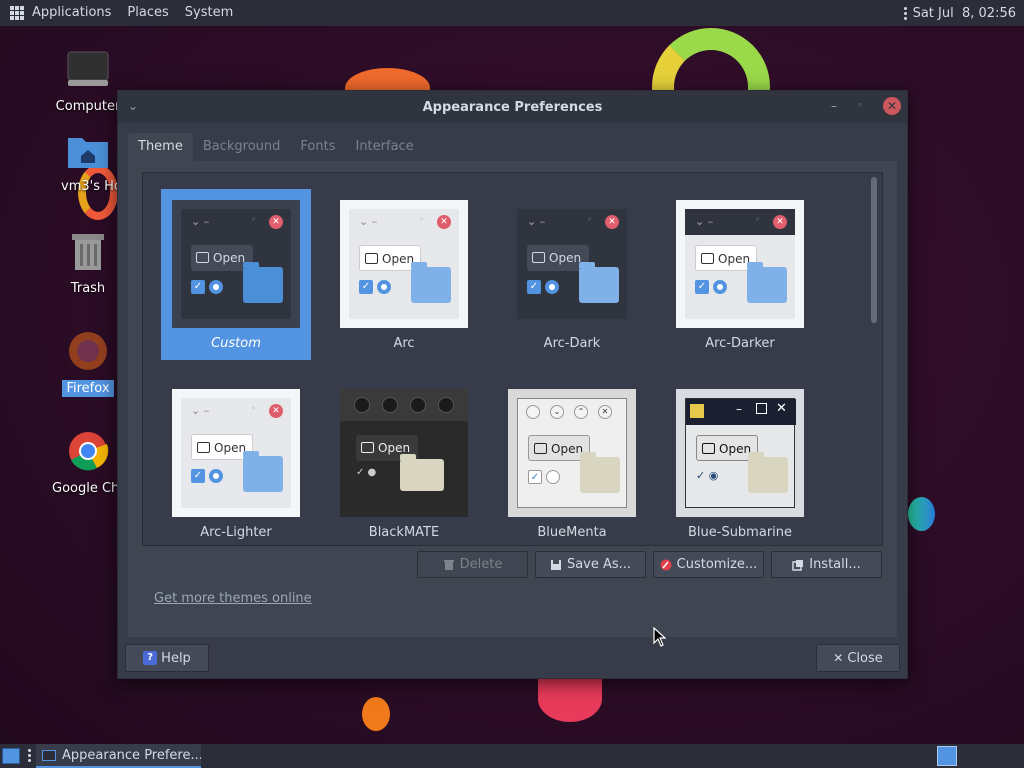  What do you see at coordinates (236, 343) in the screenshot?
I see `theme-name: Custom` at bounding box center [236, 343].